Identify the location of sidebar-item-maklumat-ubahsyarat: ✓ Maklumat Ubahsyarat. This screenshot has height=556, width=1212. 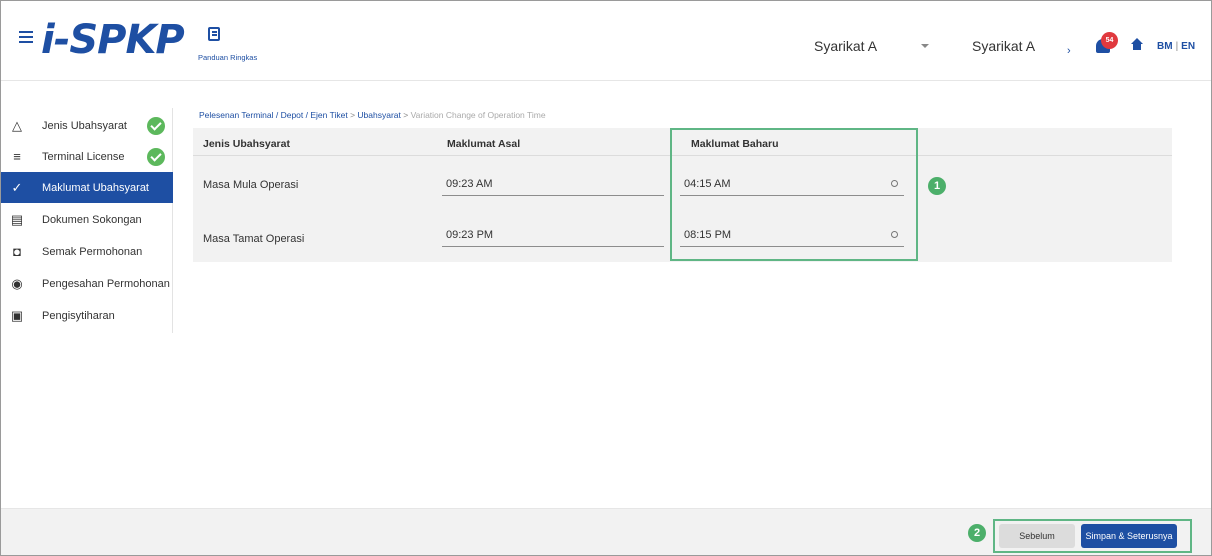
(87, 187).